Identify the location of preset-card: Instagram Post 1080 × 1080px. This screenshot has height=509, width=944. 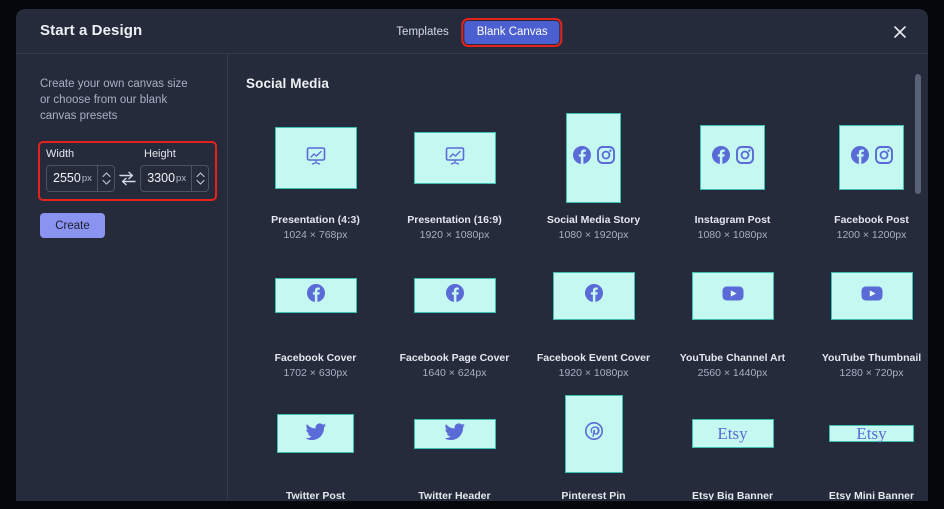
(732, 175).